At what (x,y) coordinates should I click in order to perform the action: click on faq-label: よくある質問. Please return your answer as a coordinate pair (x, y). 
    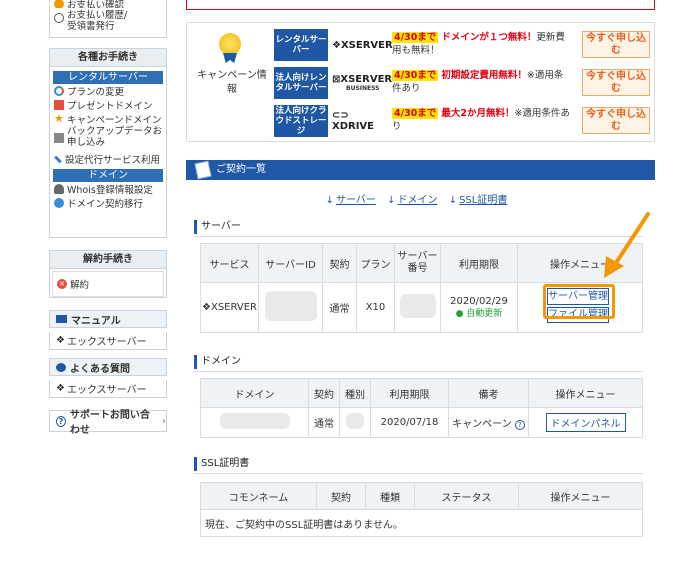
    Looking at the image, I should click on (100, 369).